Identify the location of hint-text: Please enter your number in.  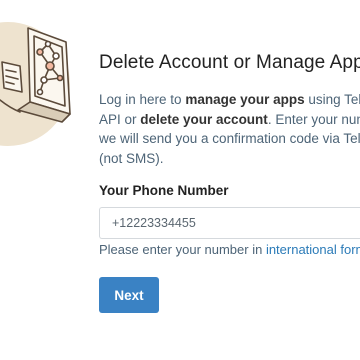
(182, 249).